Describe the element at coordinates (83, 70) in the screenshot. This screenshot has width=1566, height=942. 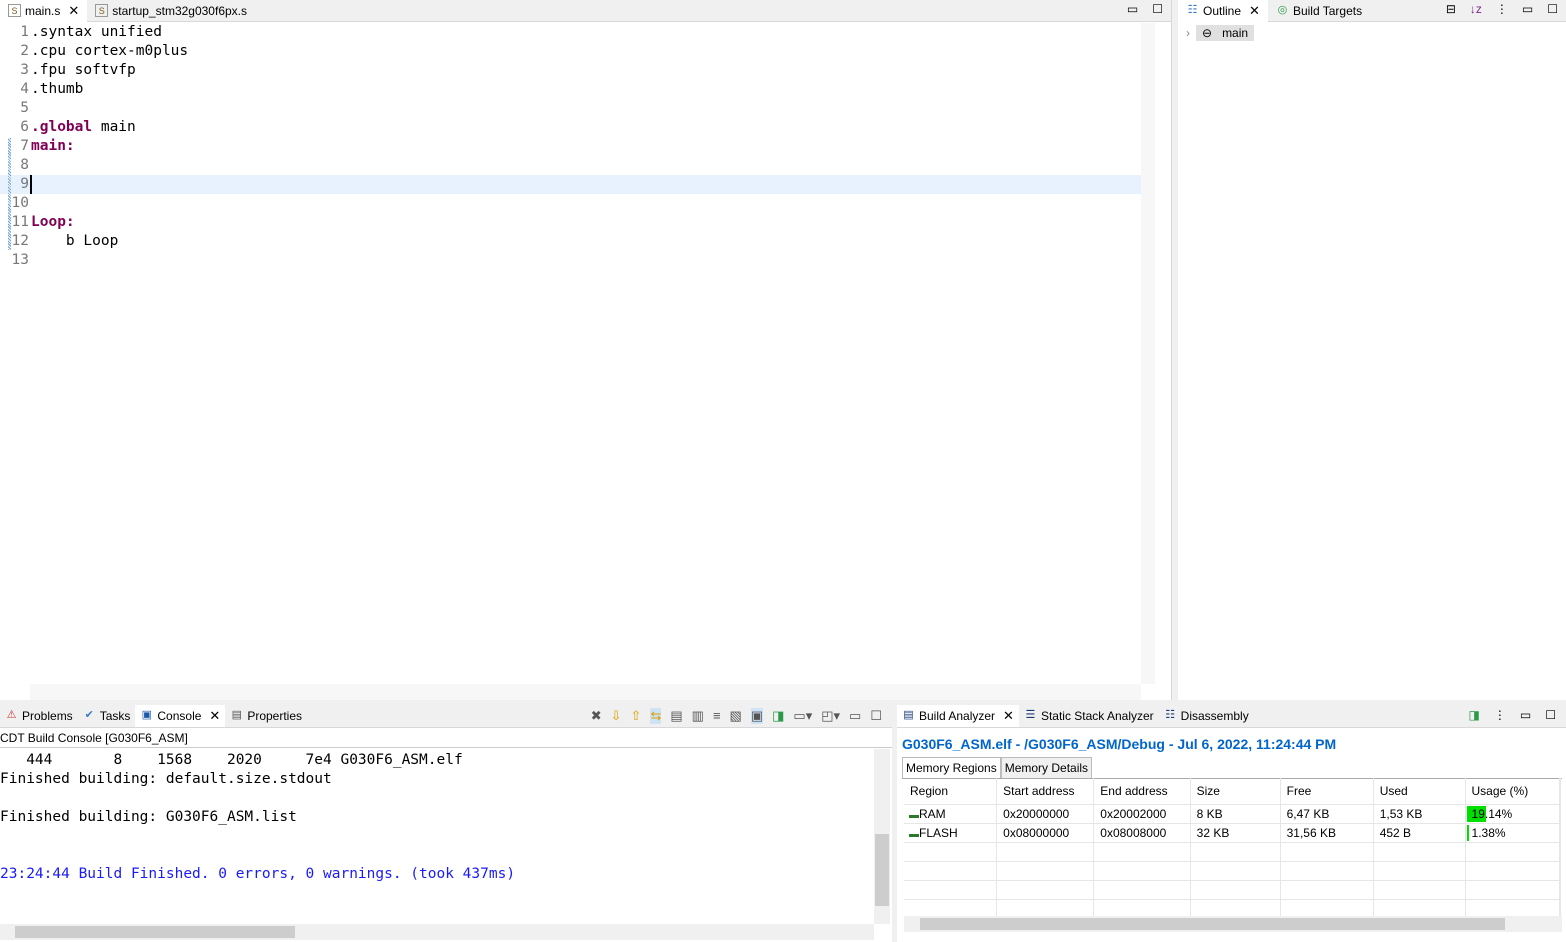
I see `line-text: .fpu softvfp` at that location.